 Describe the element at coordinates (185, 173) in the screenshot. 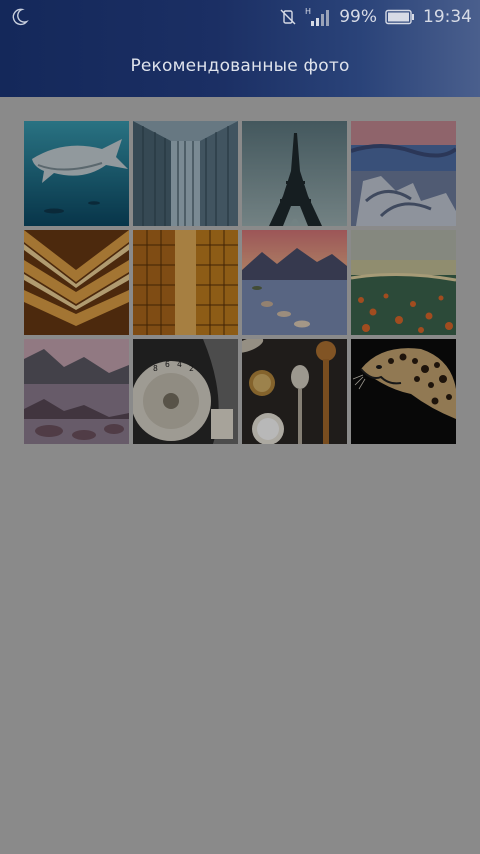

I see `photo-tile-glass-building` at that location.